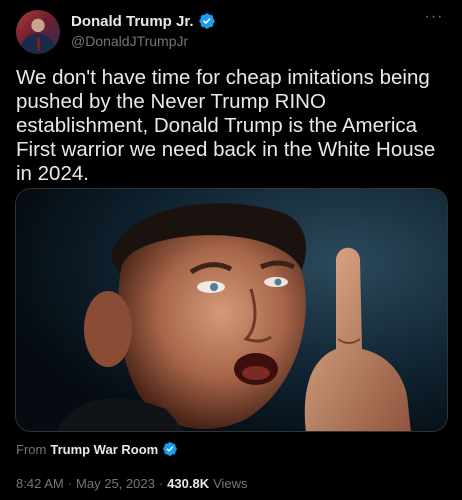  I want to click on name-row: Donald Trump Jr., so click(143, 21).